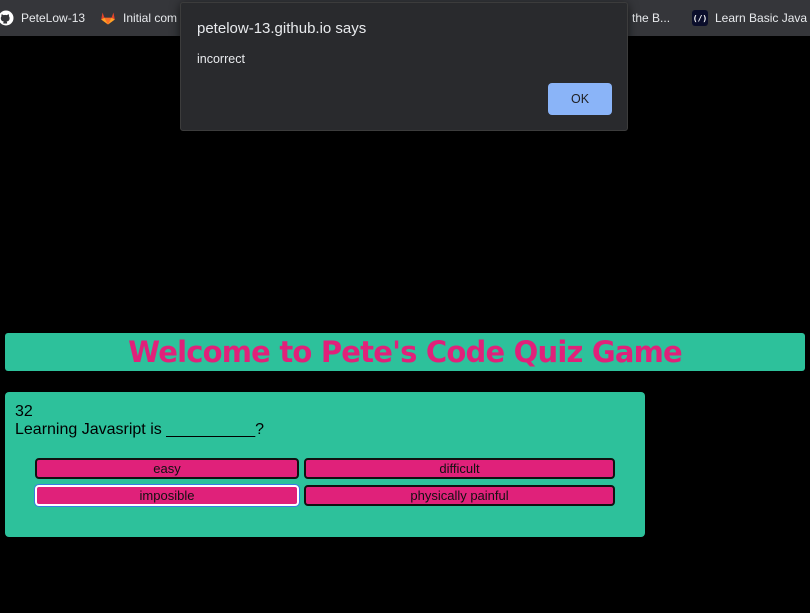 The width and height of the screenshot is (810, 613). Describe the element at coordinates (140, 429) in the screenshot. I see `question-text: Learning Javasript is __________?` at that location.